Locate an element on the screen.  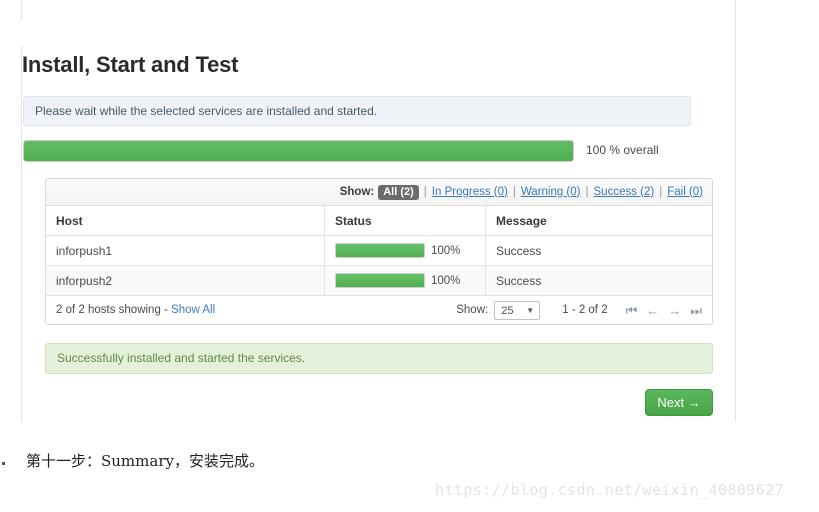
filter-option: Success (2) is located at coordinates (624, 192).